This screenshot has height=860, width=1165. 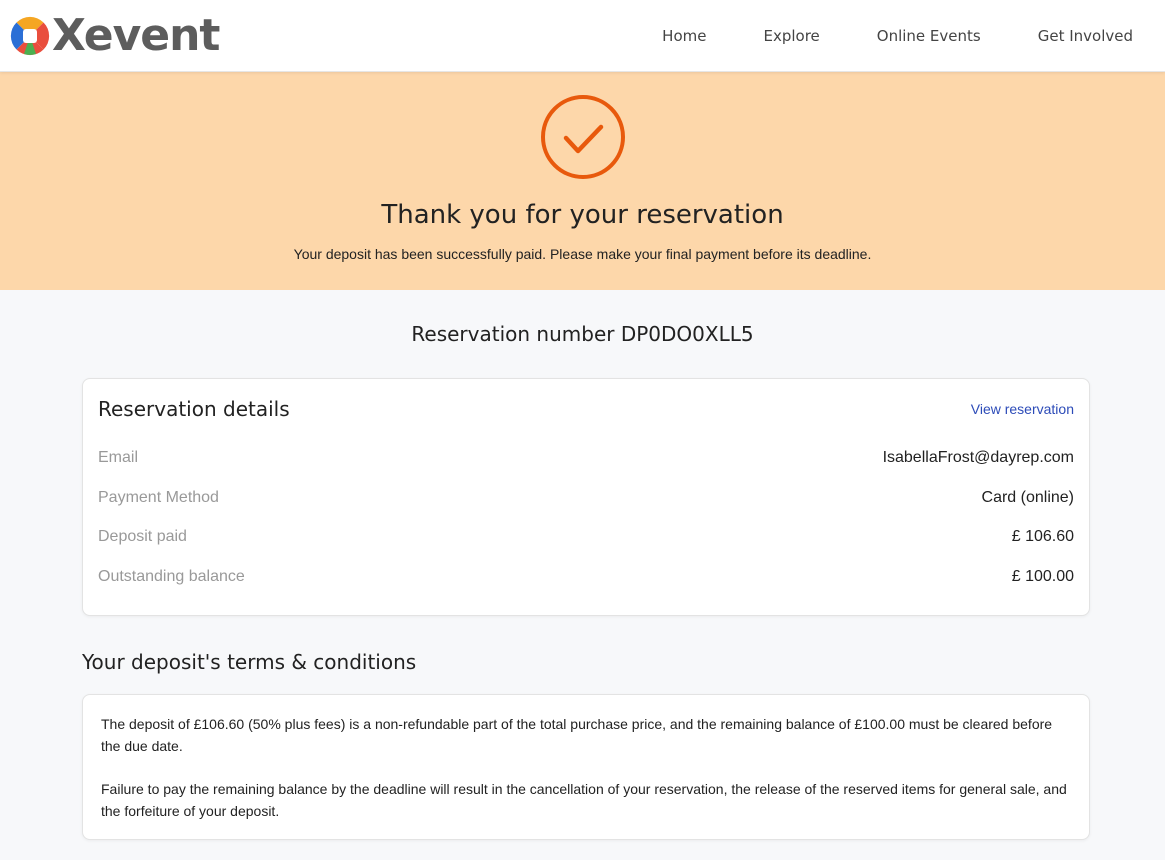 I want to click on detail-value: IsabellaFrost@dayrep.com, so click(x=978, y=457).